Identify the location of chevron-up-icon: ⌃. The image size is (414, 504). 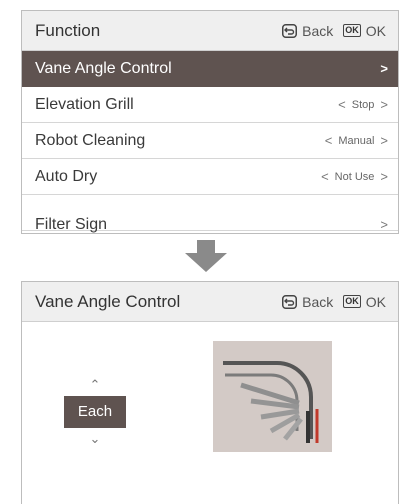
(95, 385).